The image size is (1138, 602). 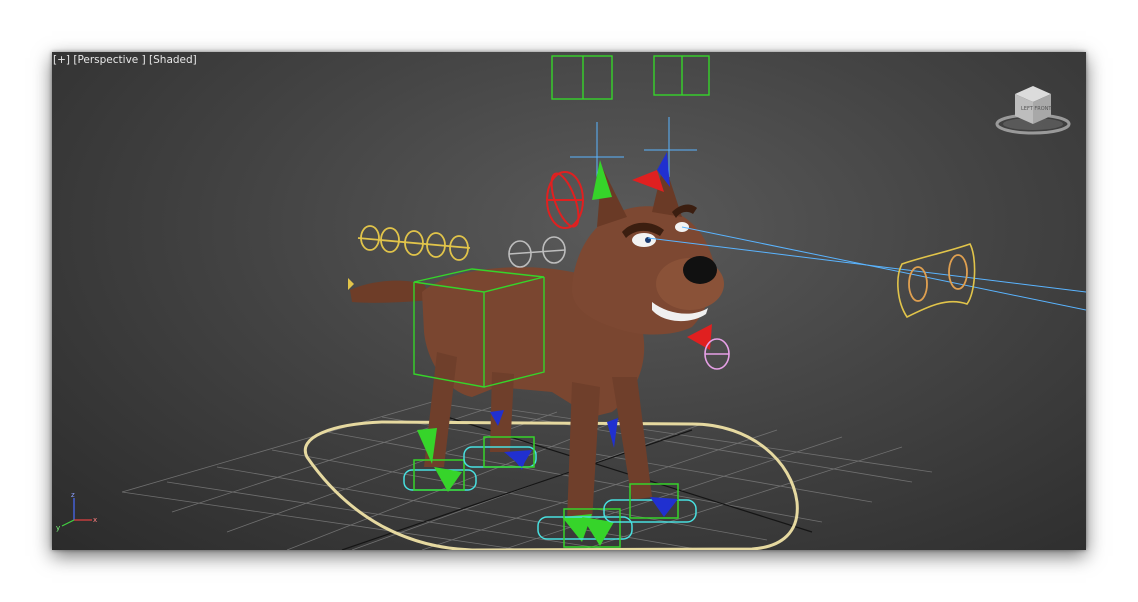 What do you see at coordinates (351, 284) in the screenshot?
I see `tail-tip-marker` at bounding box center [351, 284].